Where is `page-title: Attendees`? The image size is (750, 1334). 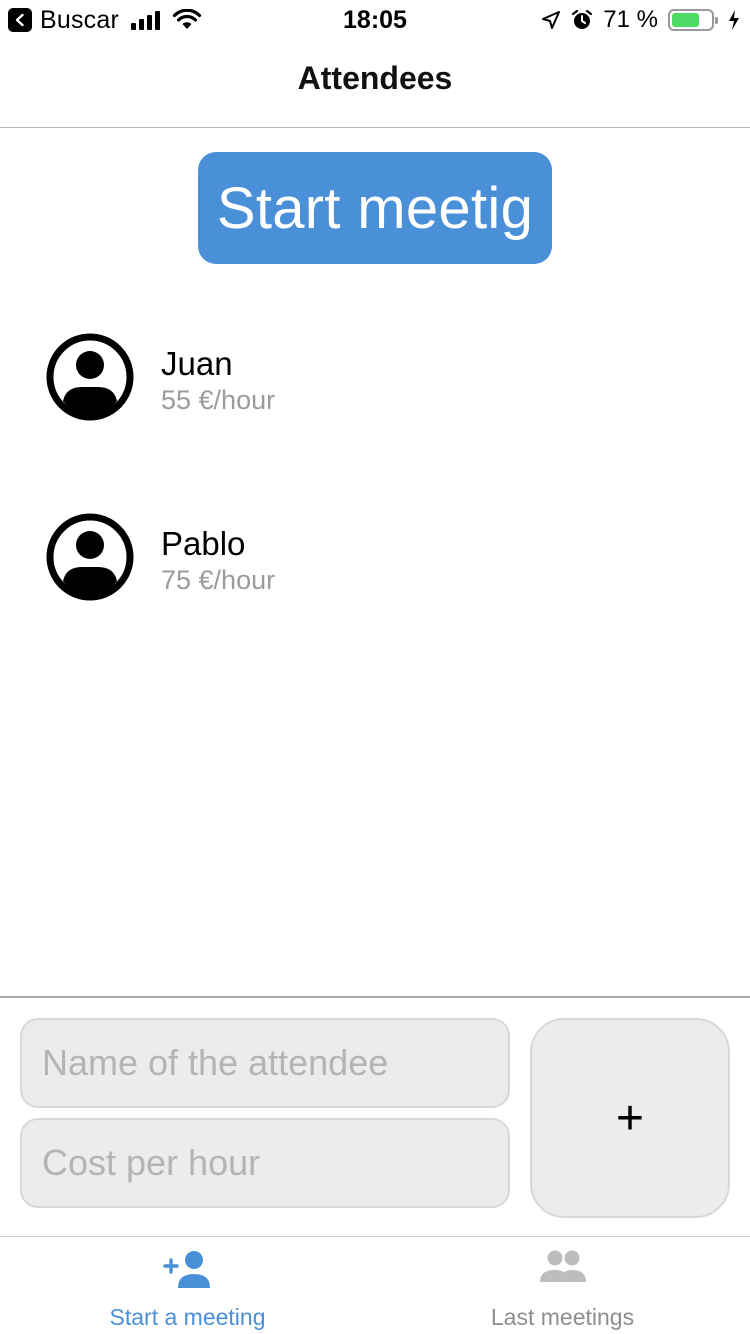
page-title: Attendees is located at coordinates (375, 78).